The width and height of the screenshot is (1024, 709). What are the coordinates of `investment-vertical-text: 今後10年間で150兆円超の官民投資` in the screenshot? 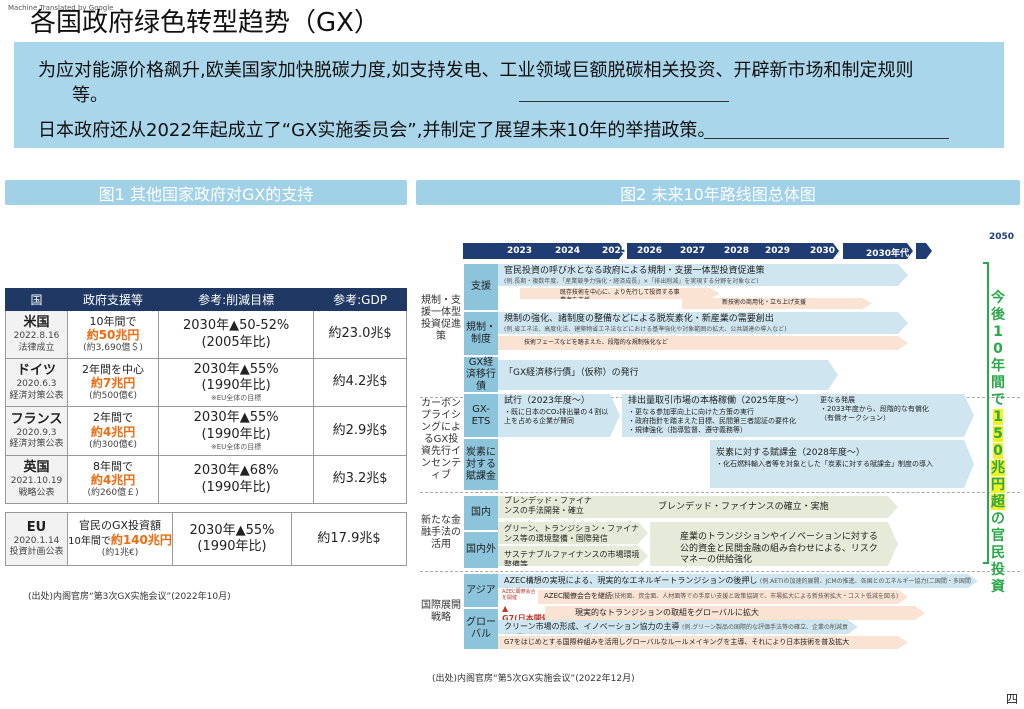 It's located at (998, 442).